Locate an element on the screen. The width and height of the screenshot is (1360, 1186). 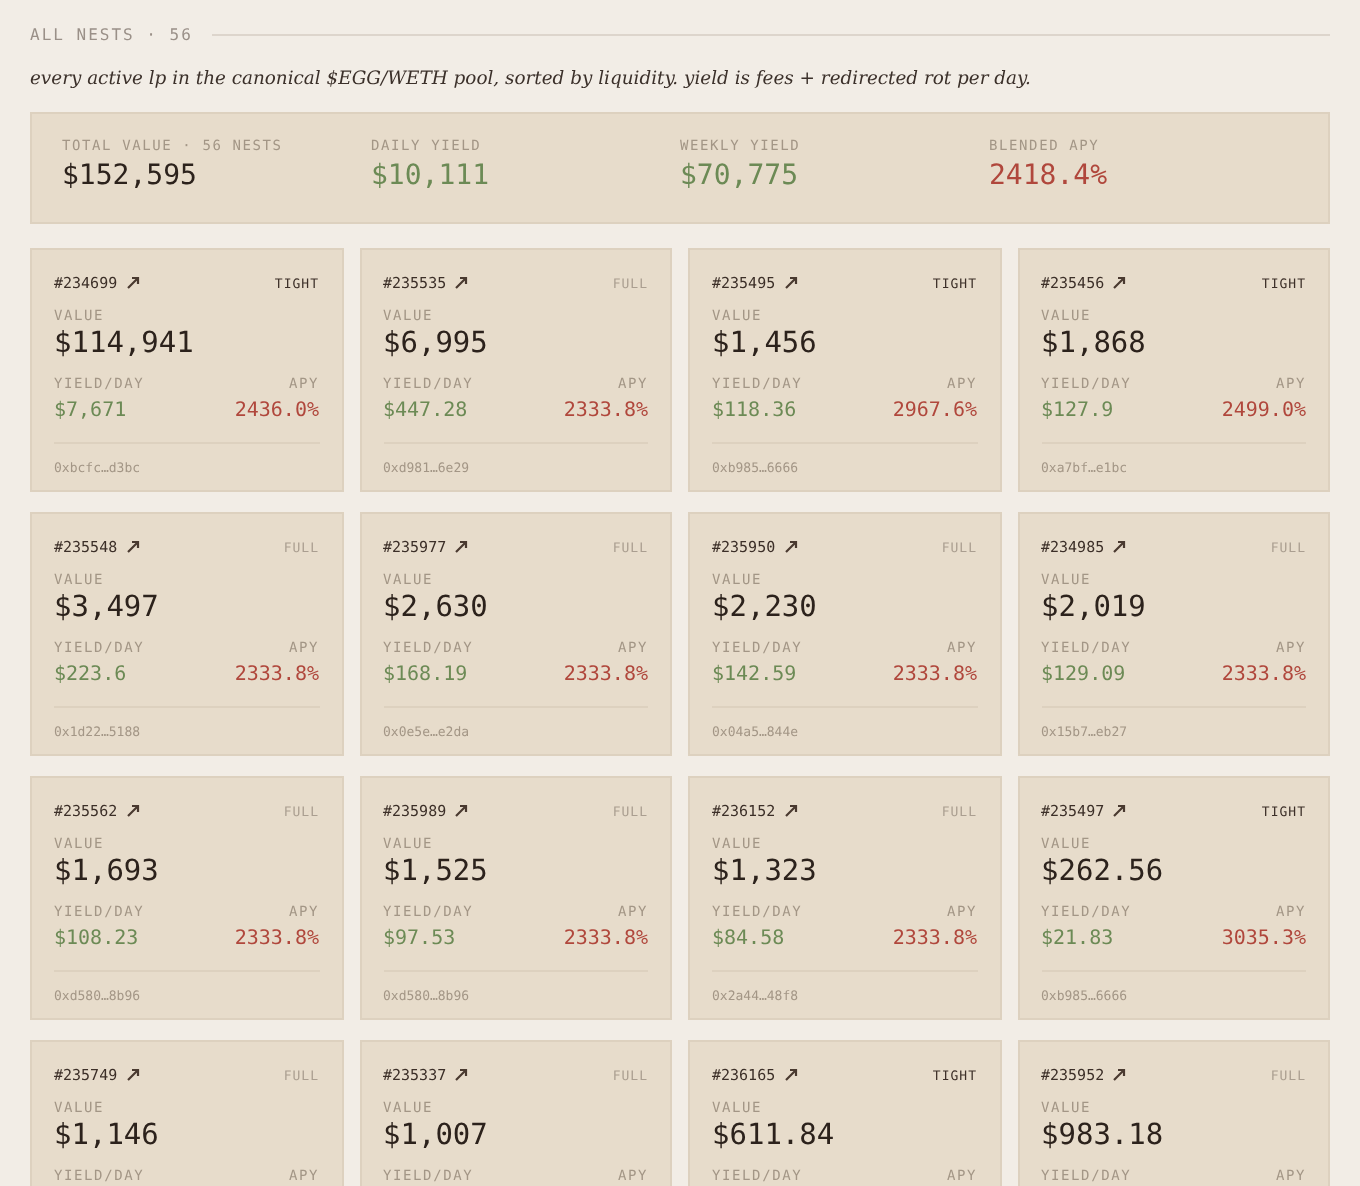
apy-value: 2967.6% is located at coordinates (934, 411).